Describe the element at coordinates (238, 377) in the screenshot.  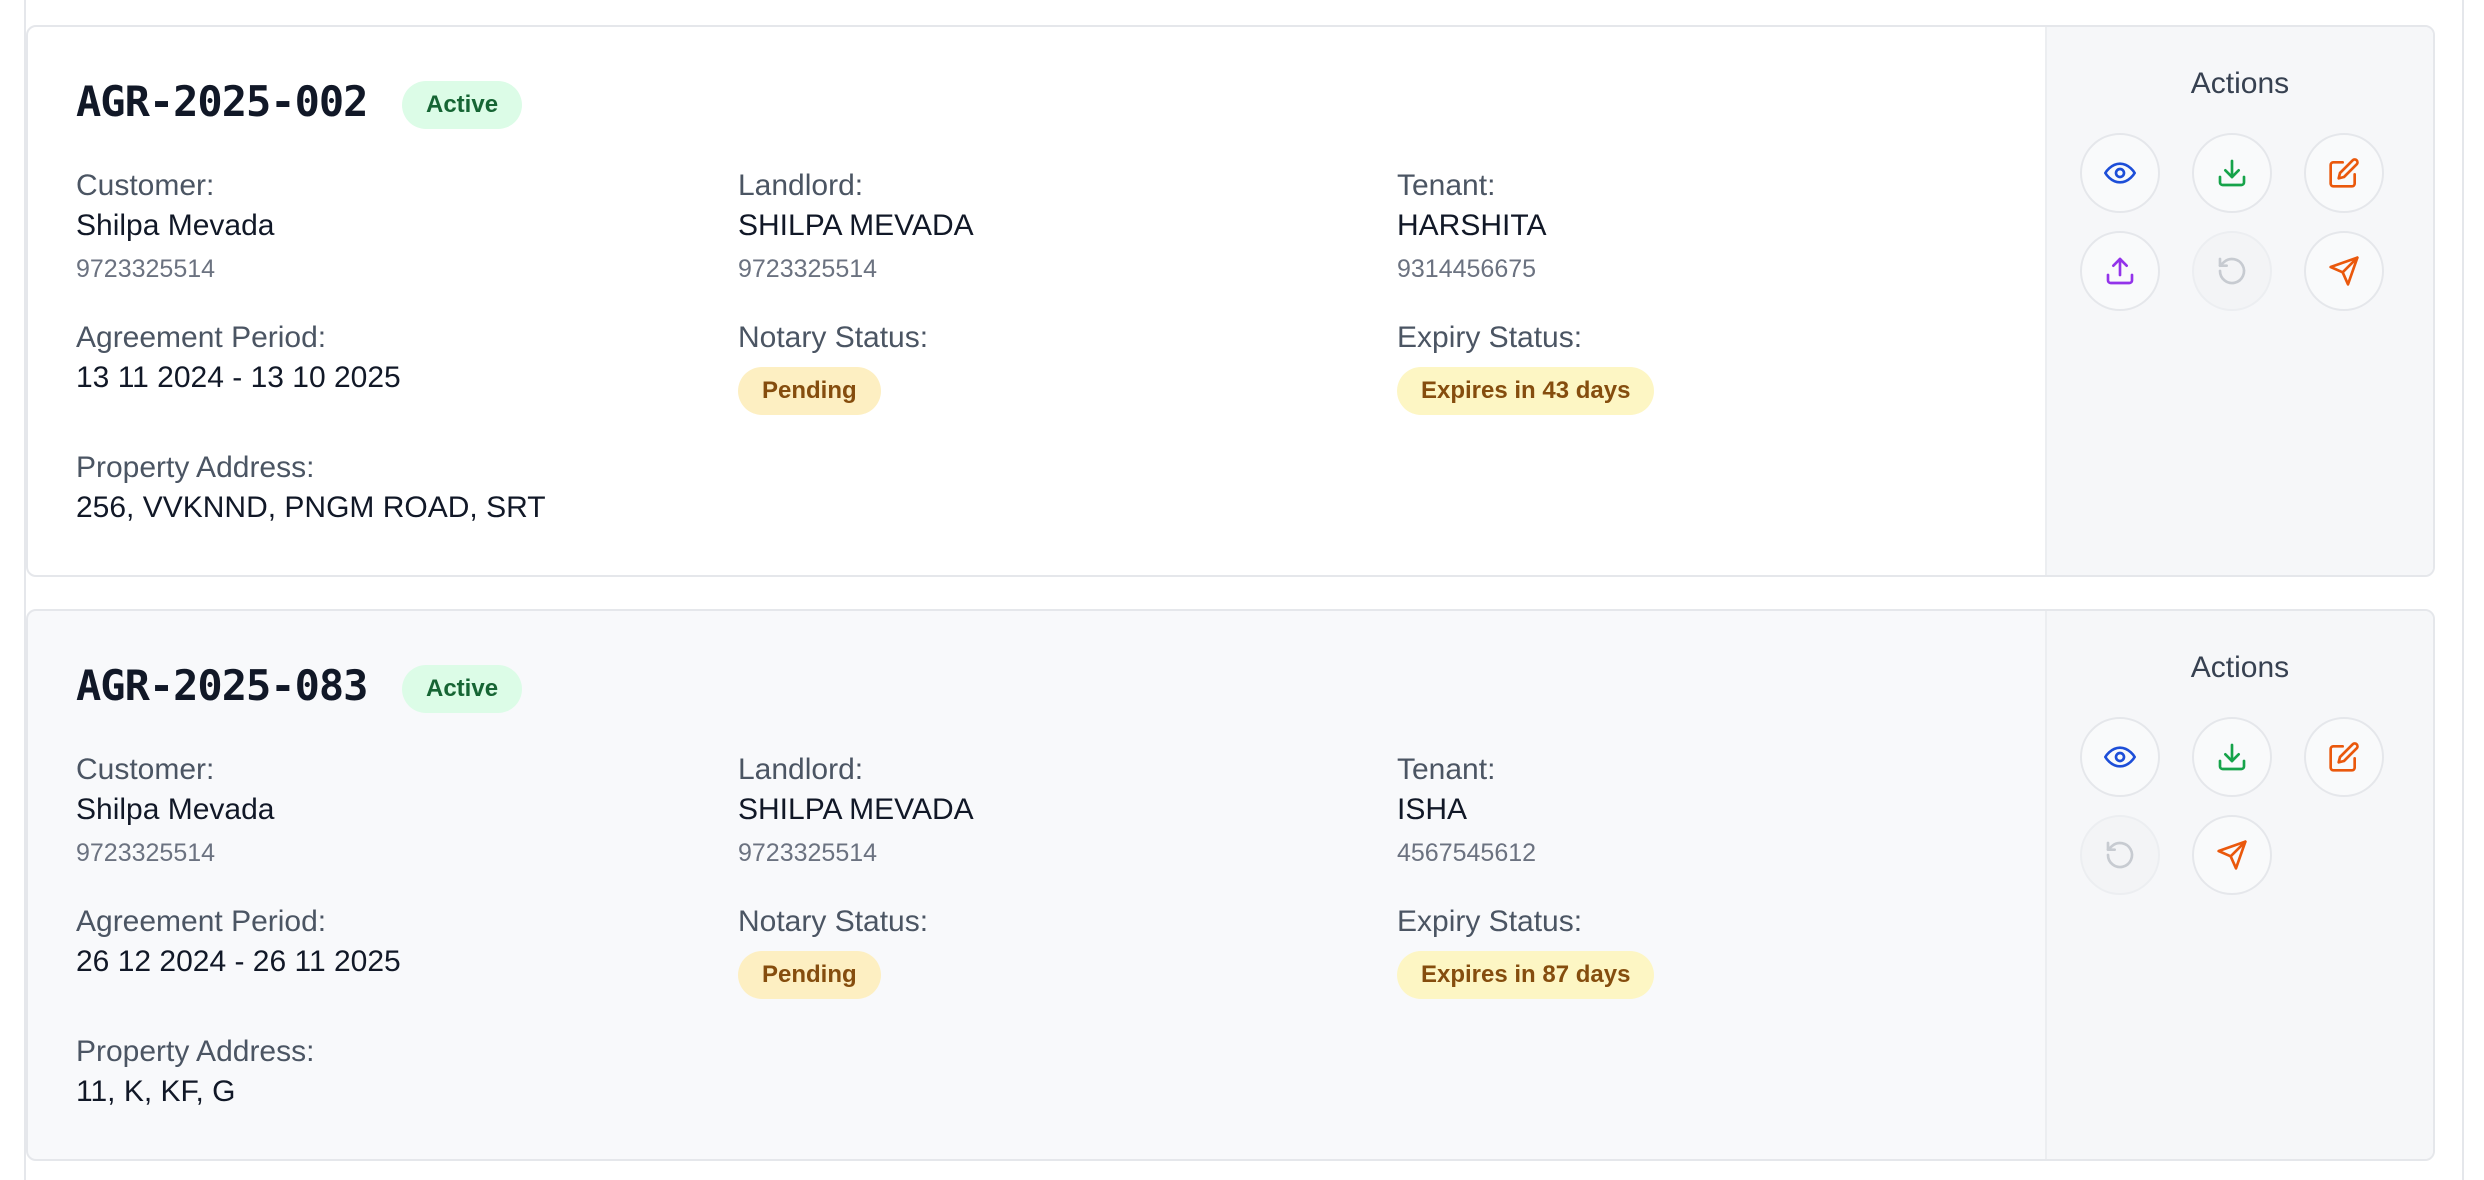
I see `agreement-period: 13 11 2024 - 13 10 2025` at that location.